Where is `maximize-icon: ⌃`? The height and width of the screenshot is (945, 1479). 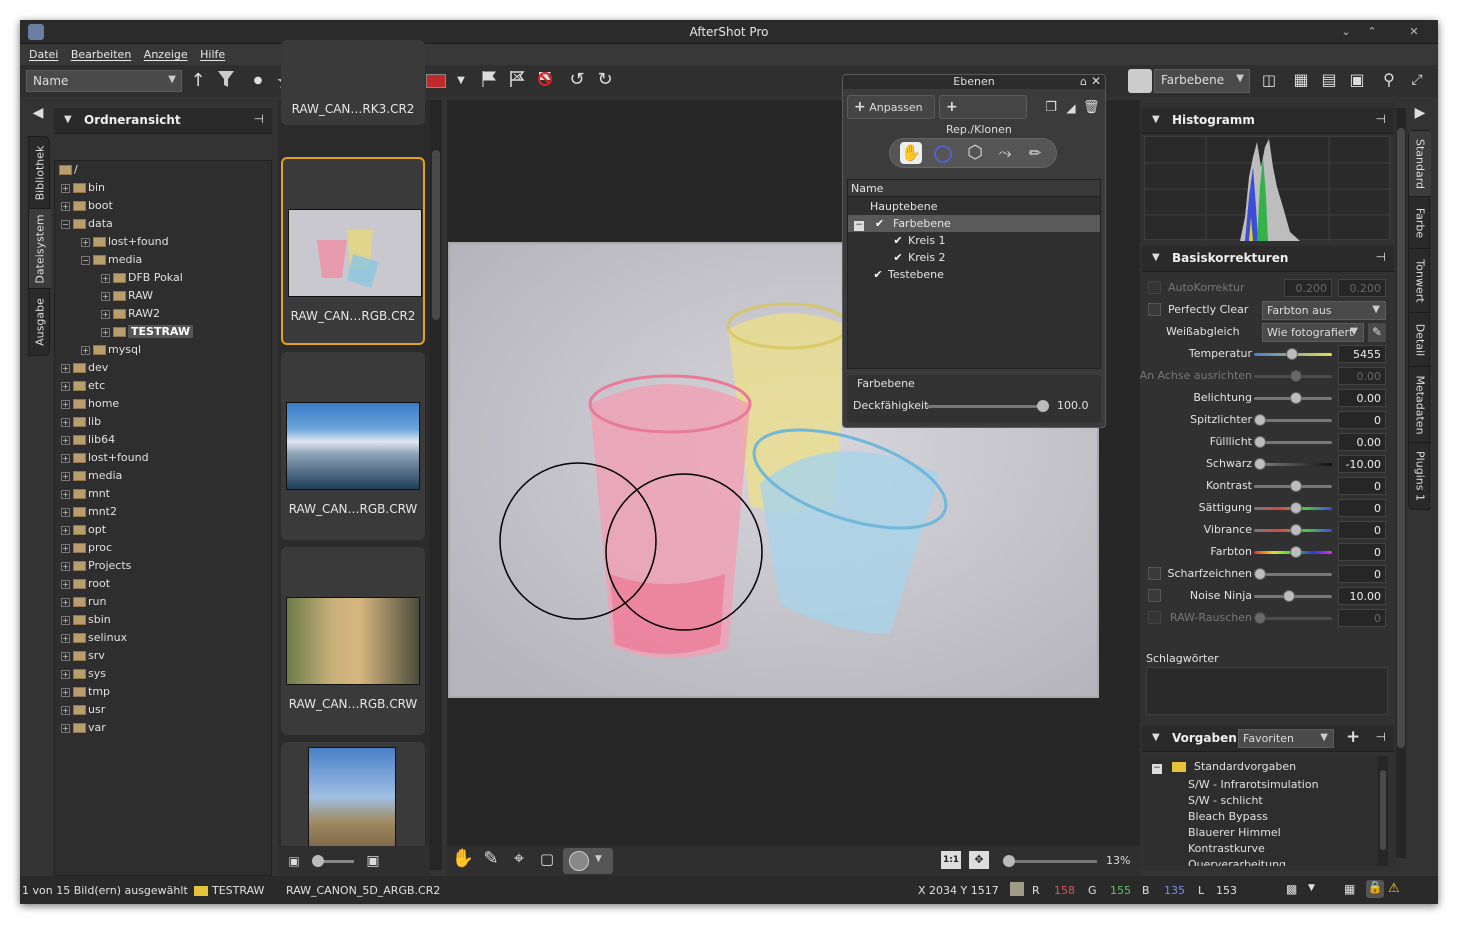
maximize-icon: ⌃ is located at coordinates (1372, 31).